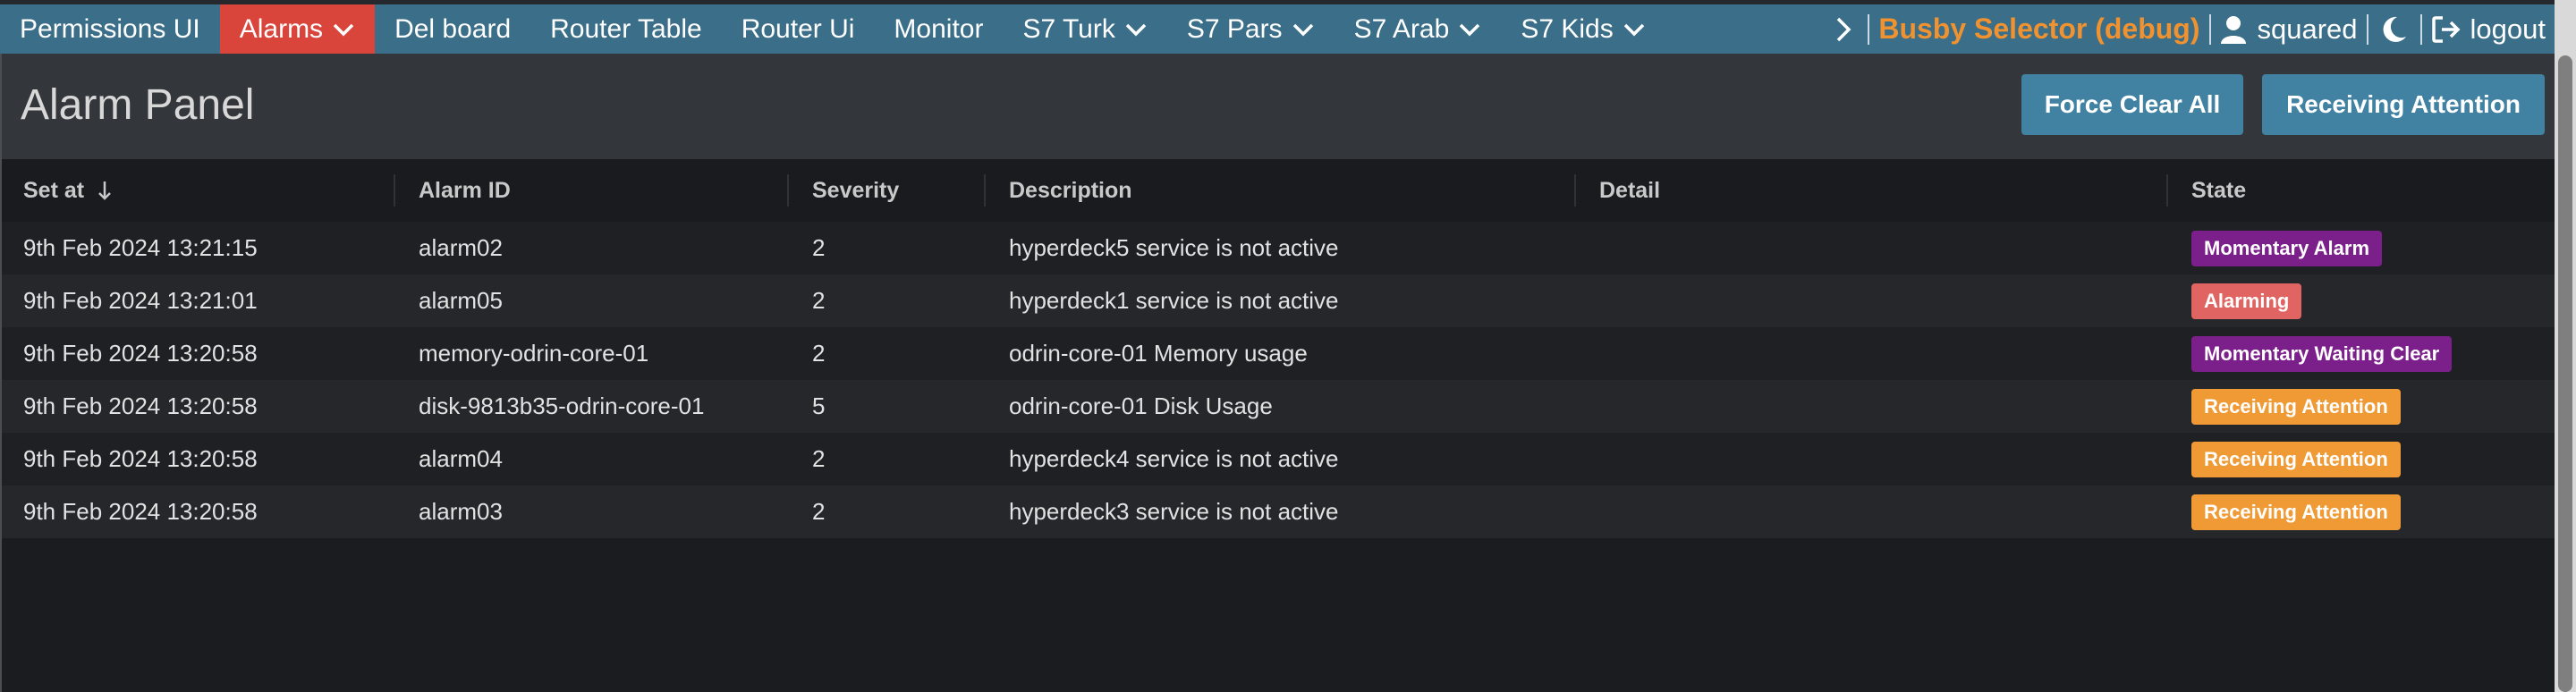 This screenshot has width=2576, height=692. I want to click on nav-item-alarms: Alarms, so click(297, 29).